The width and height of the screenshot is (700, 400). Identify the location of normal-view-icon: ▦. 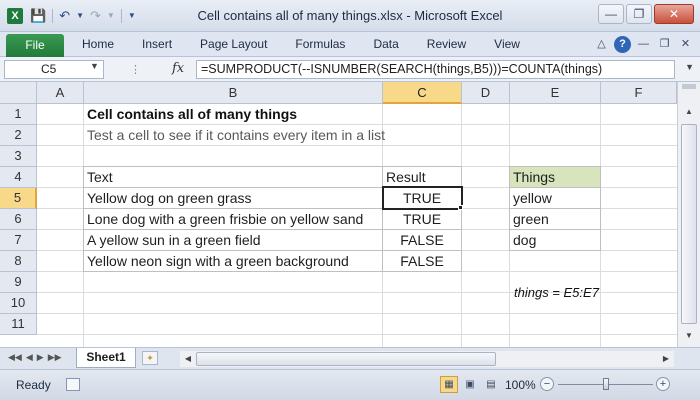
(449, 384).